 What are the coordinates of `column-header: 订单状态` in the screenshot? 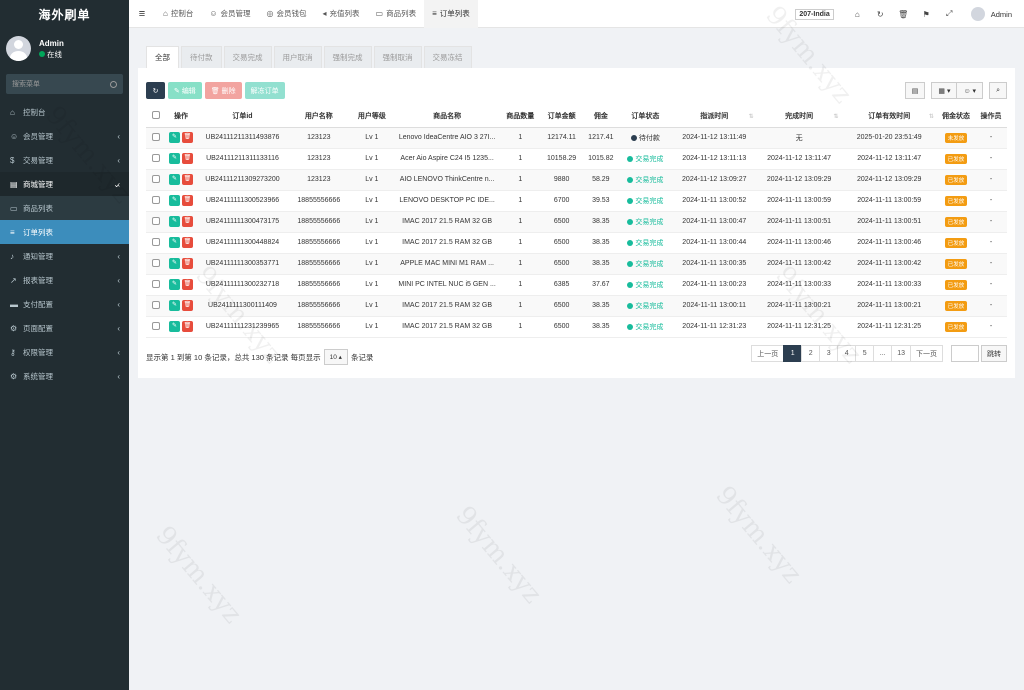 It's located at (645, 117).